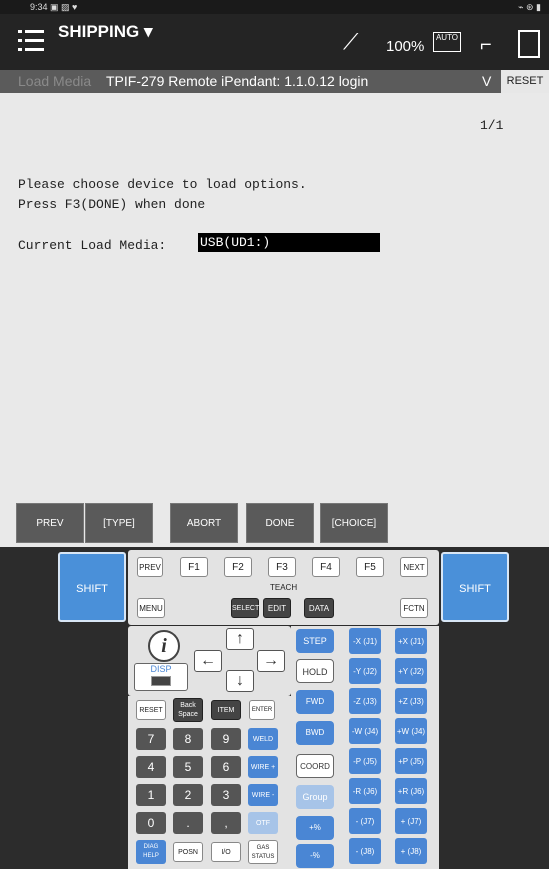  Describe the element at coordinates (405, 46) in the screenshot. I see `override-percent: 100%` at that location.